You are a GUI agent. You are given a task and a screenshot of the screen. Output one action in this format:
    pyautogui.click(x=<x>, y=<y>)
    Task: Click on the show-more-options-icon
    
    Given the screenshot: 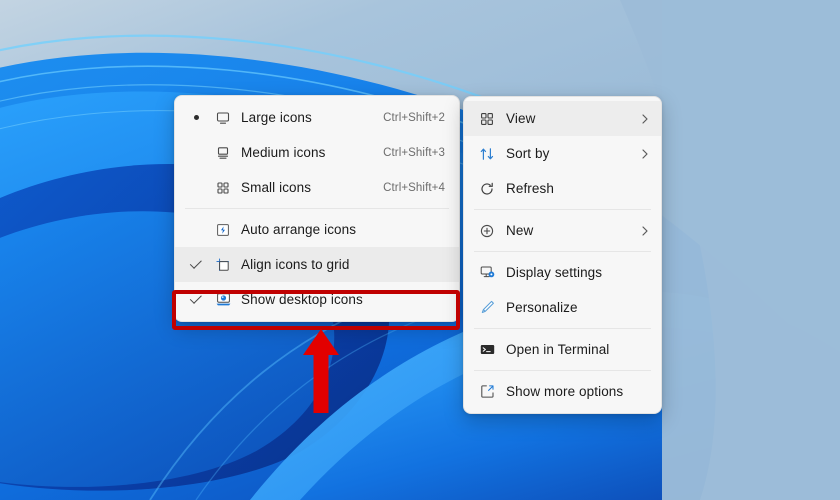 What is the action you would take?
    pyautogui.click(x=487, y=391)
    